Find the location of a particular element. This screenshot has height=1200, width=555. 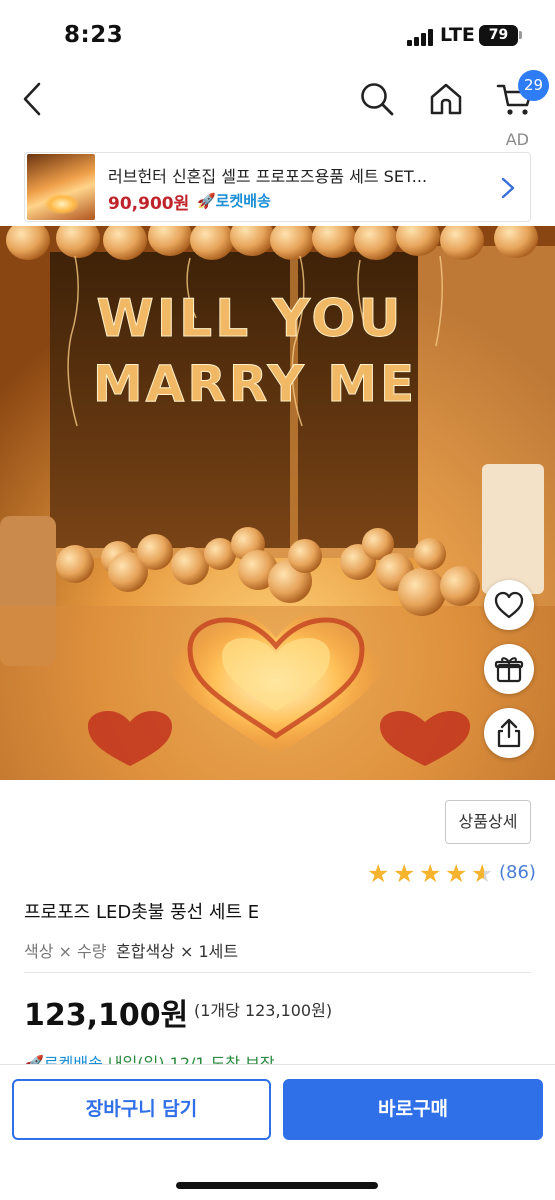

ad-rocket-badge: 🚀로켓배송 is located at coordinates (234, 201).